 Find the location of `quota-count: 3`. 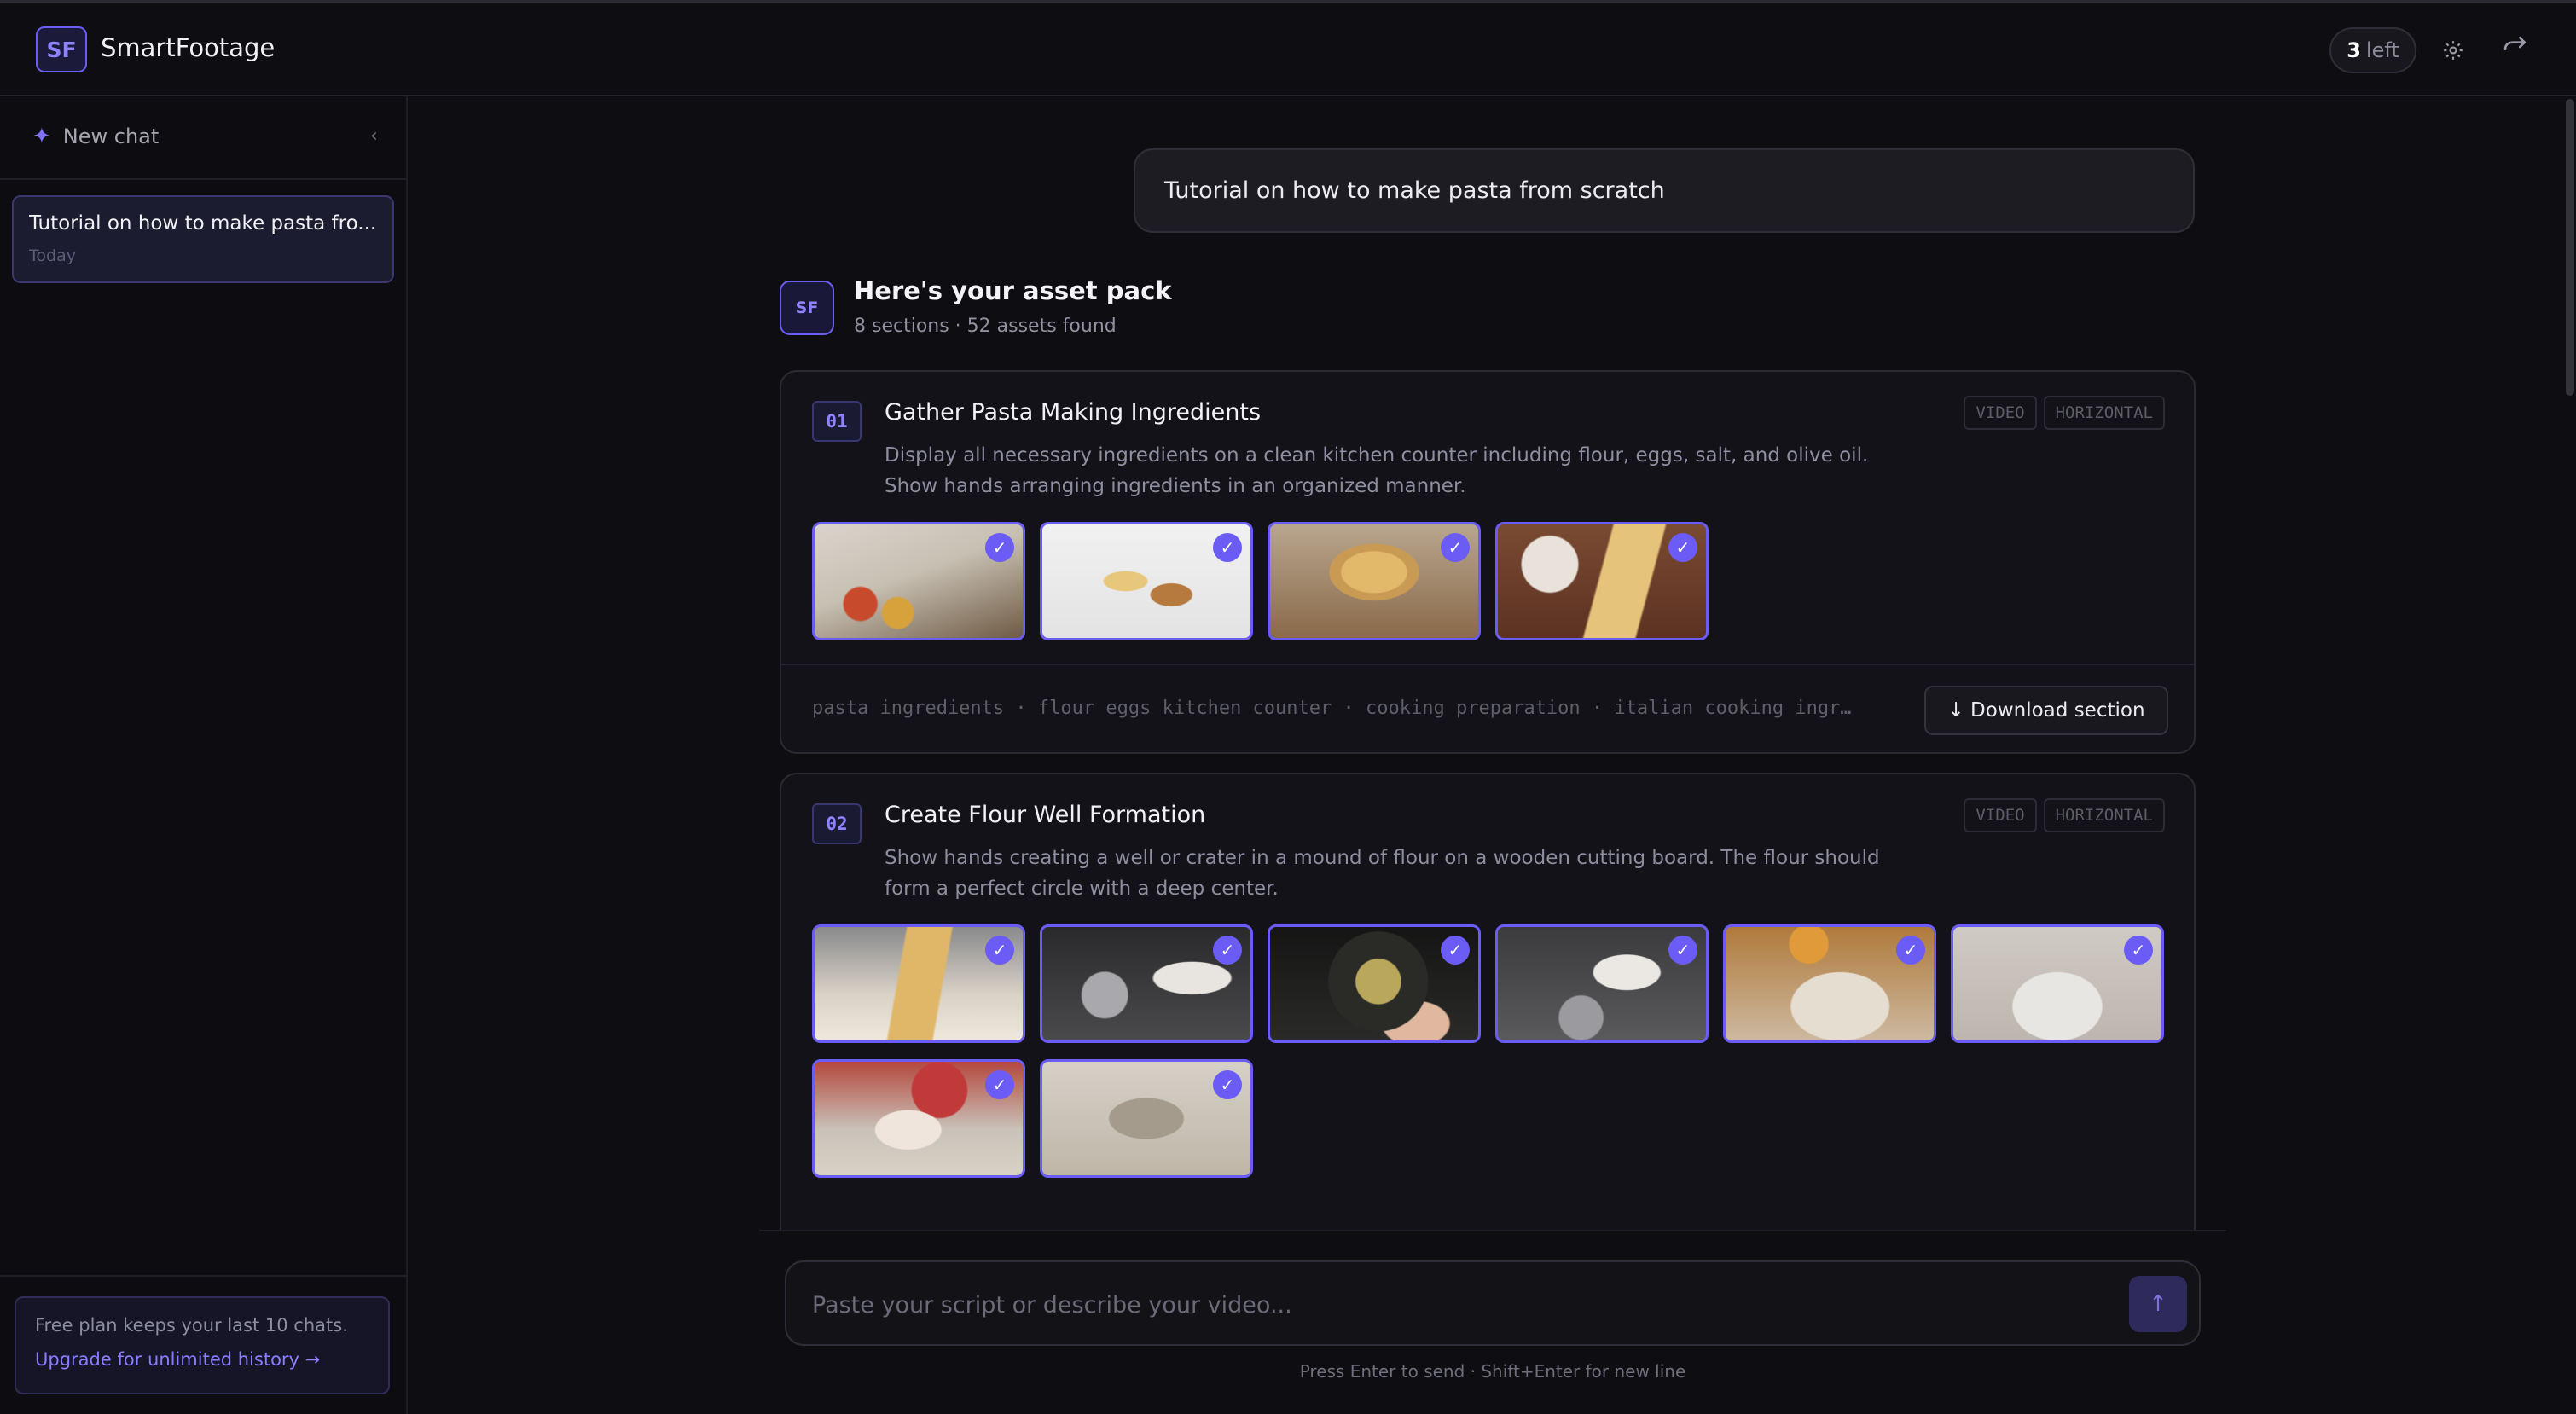

quota-count: 3 is located at coordinates (2354, 50).